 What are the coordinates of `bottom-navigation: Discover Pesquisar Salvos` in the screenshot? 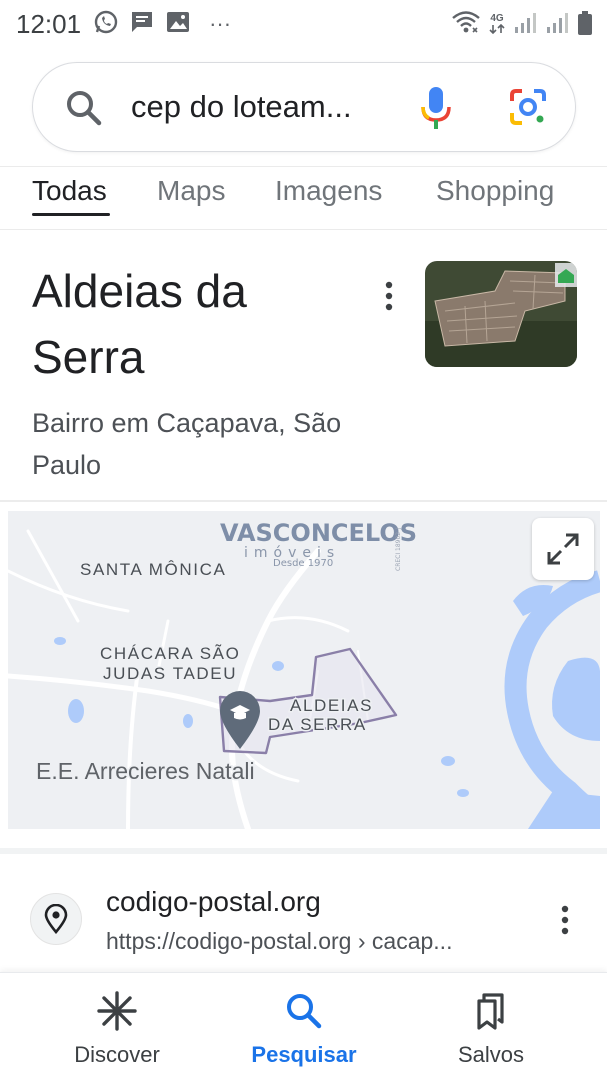 It's located at (303, 1026).